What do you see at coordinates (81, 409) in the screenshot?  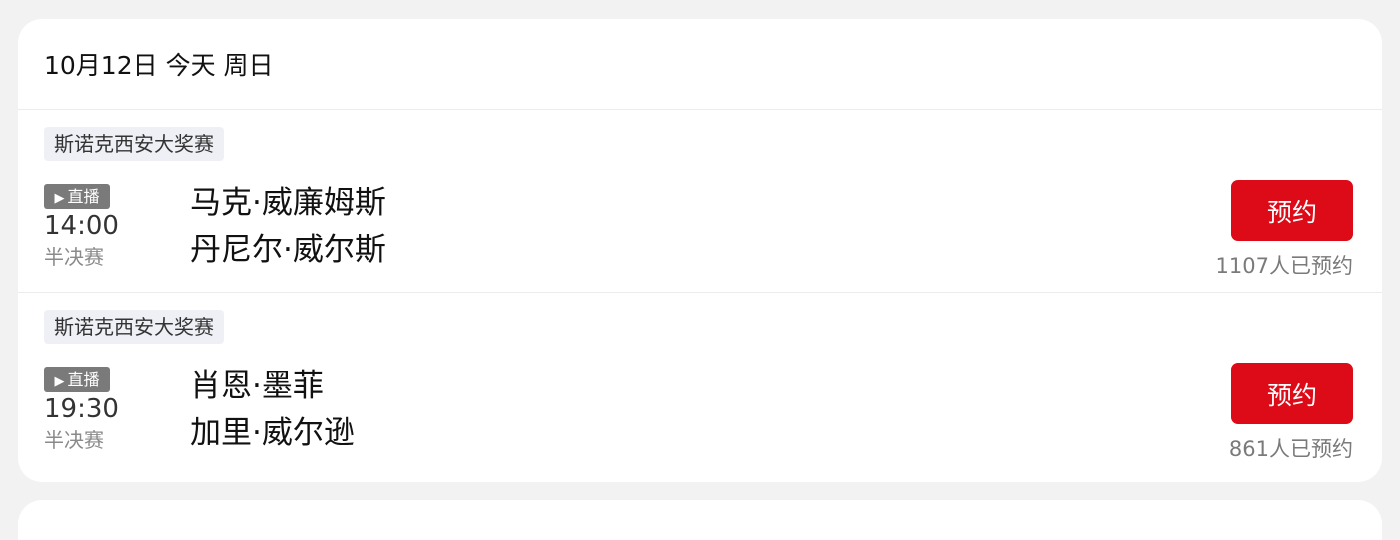 I see `match-time: 19:30` at bounding box center [81, 409].